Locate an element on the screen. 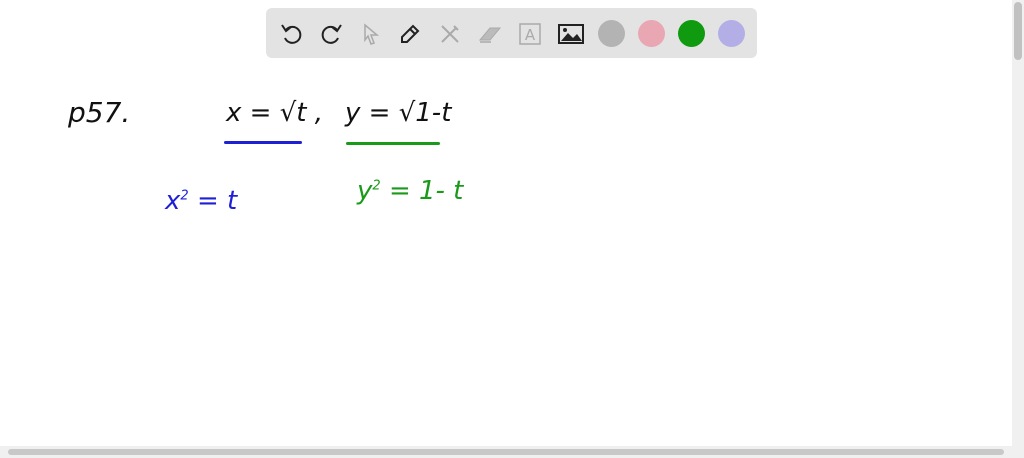 Image resolution: width=1024 pixels, height=458 pixels. equation-y-squared: y2 = 1- t is located at coordinates (410, 191).